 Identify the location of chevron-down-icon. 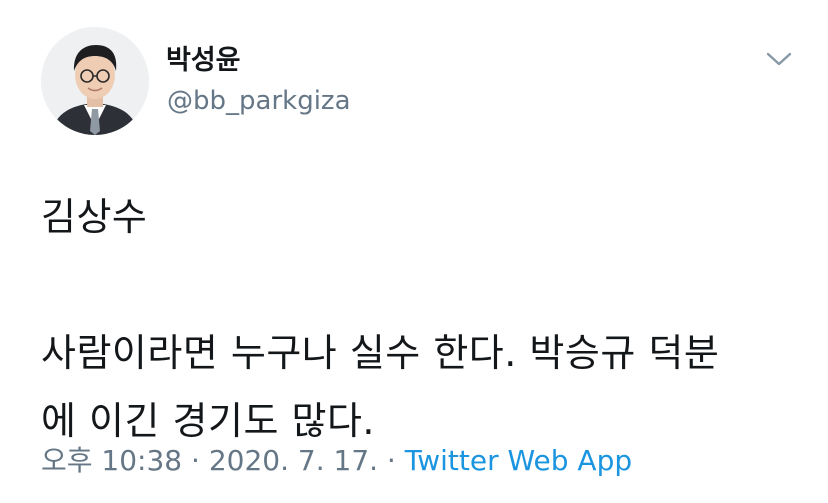
(779, 59).